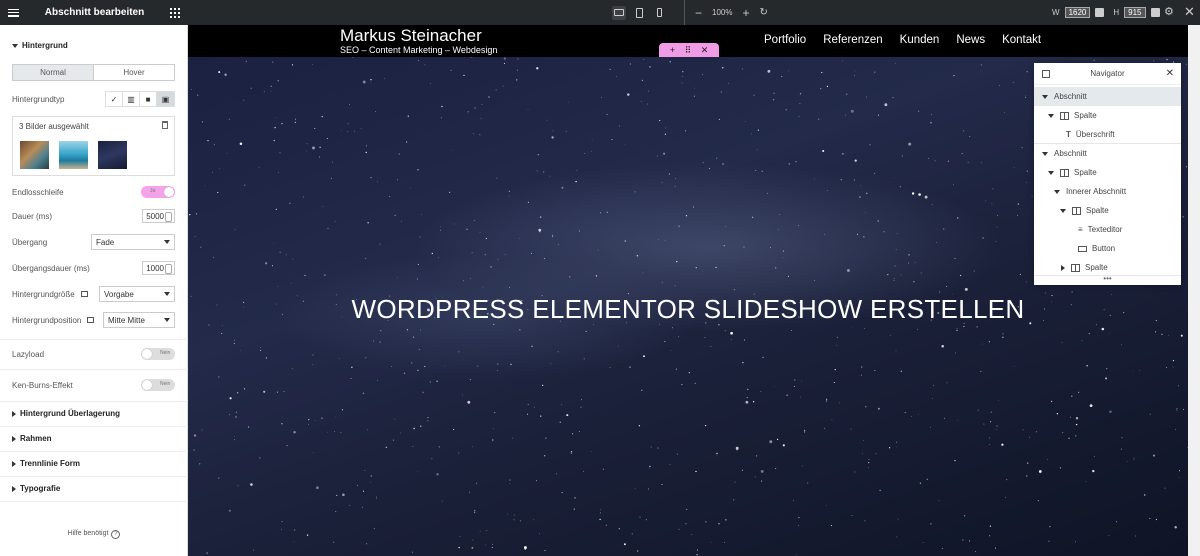 The width and height of the screenshot is (1200, 556). I want to click on duration-input: 5000, so click(158, 216).